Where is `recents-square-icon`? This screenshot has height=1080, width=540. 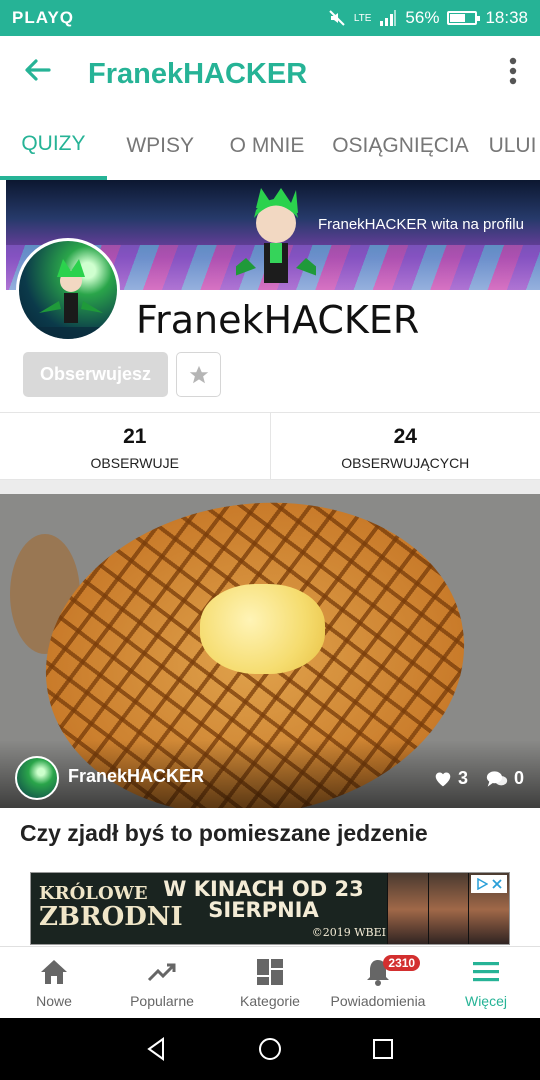
recents-square-icon is located at coordinates (383, 1049).